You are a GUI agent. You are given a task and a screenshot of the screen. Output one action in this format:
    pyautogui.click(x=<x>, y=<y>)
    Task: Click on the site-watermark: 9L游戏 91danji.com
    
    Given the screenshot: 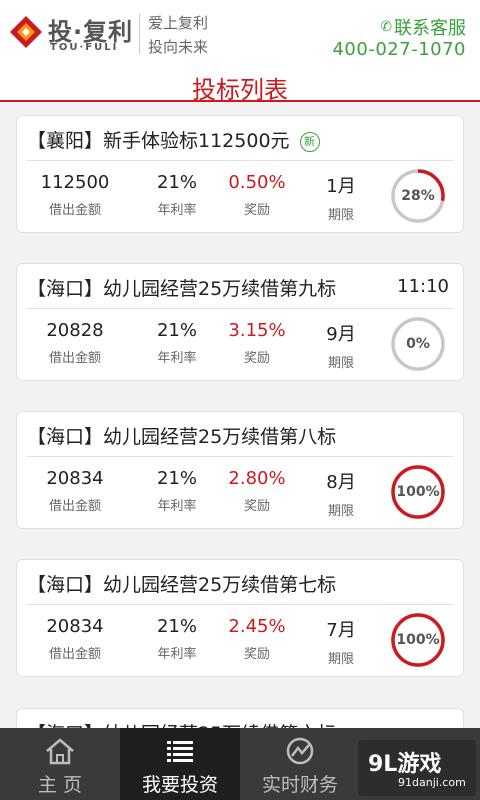 What is the action you would take?
    pyautogui.click(x=417, y=768)
    